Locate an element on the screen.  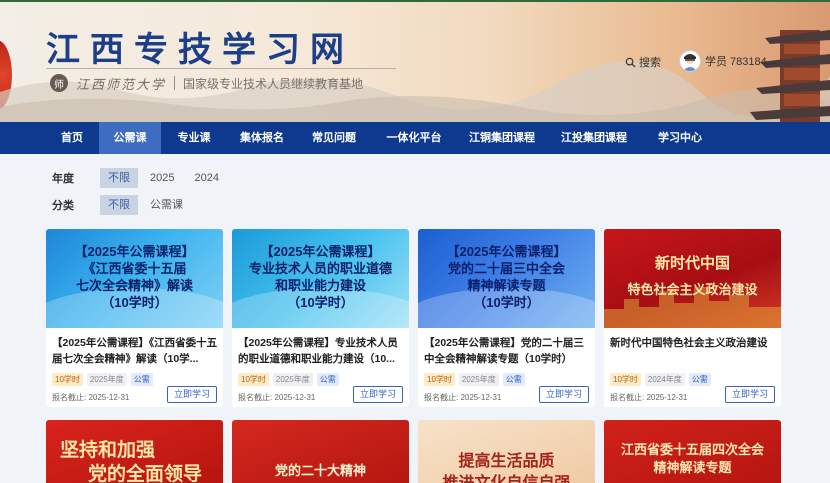
user-name: 学员 783184 is located at coordinates (736, 62).